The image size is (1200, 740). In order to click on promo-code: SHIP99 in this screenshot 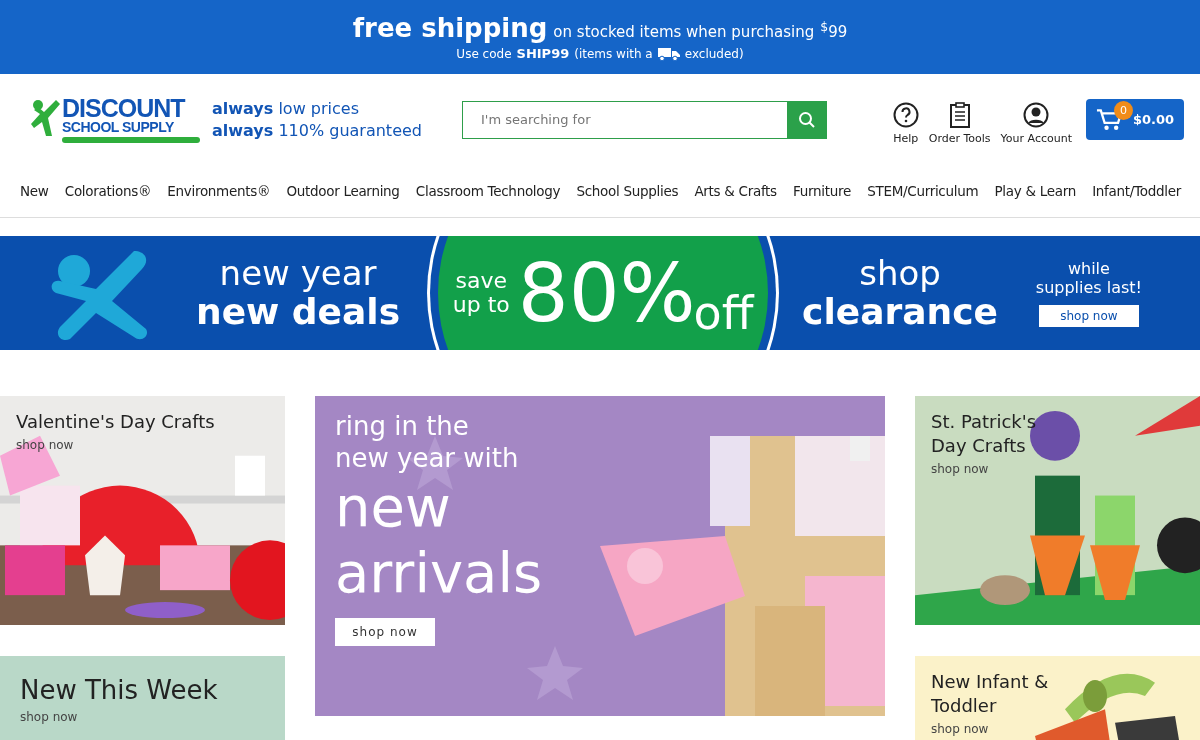, I will do `click(543, 53)`.